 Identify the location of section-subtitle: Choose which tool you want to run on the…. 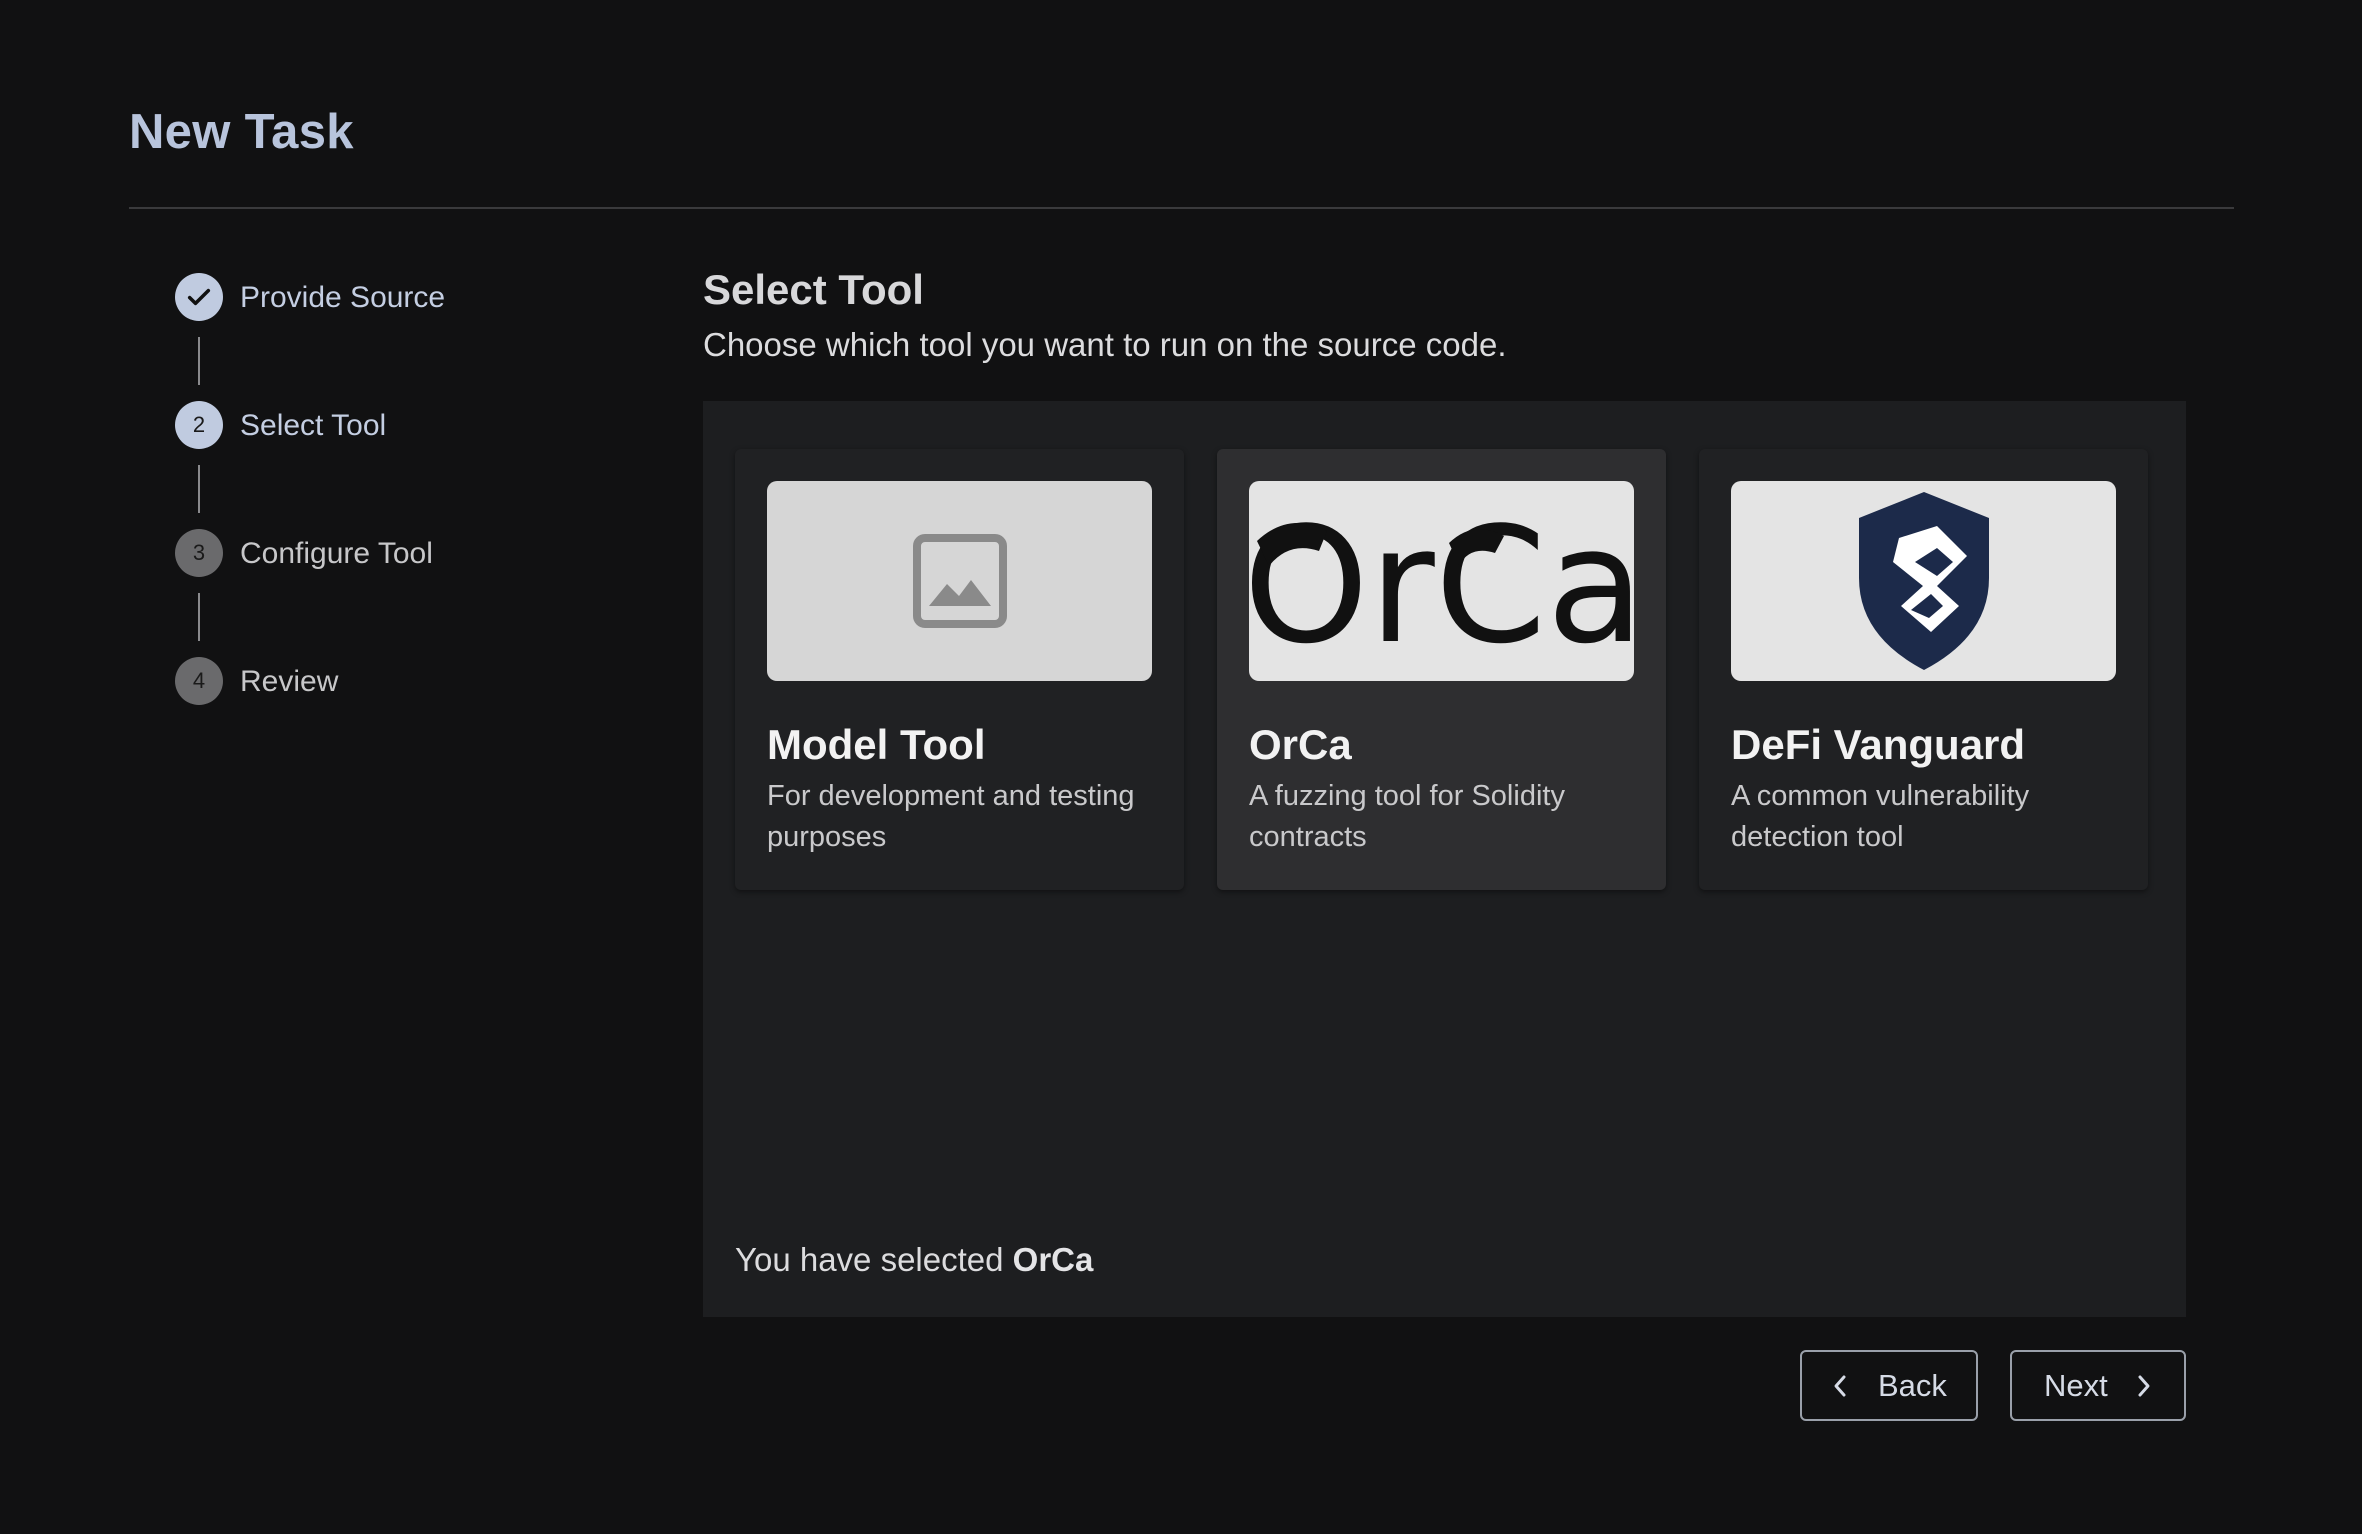
(1105, 344).